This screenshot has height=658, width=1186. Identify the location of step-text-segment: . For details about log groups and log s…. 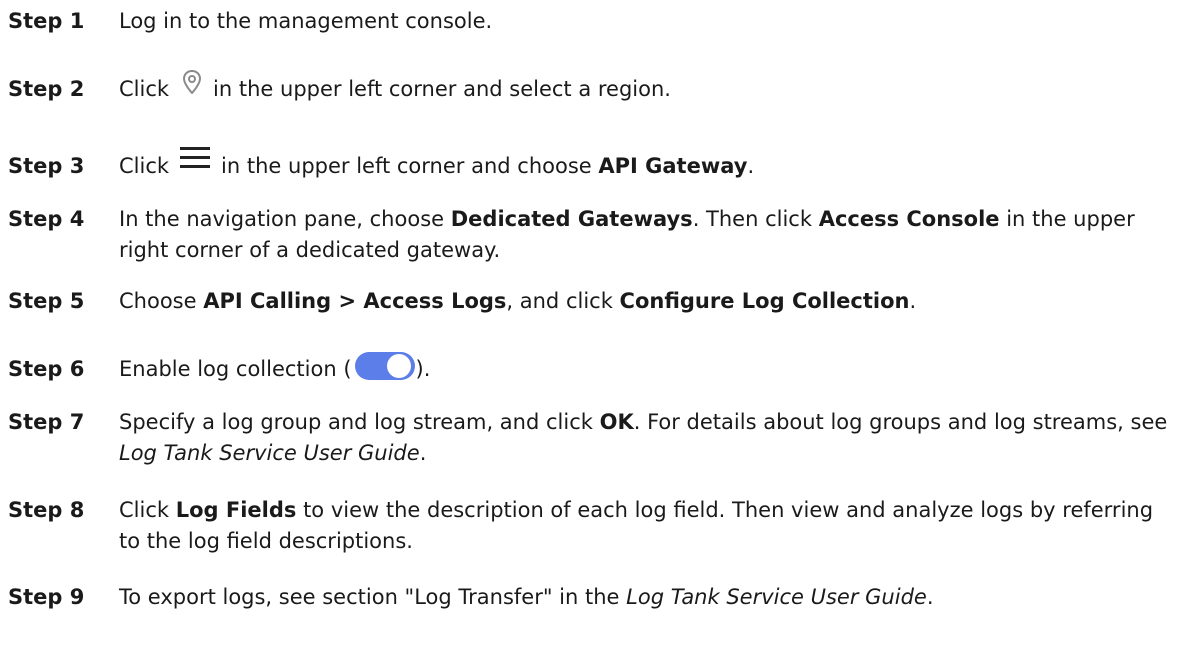
(900, 422).